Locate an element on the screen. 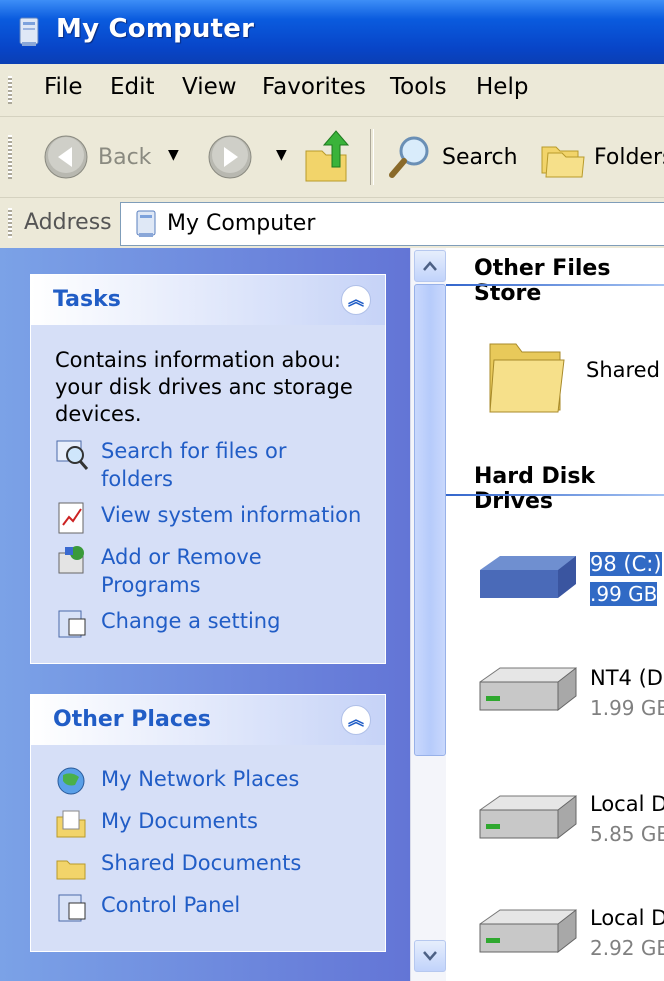 This screenshot has width=664, height=981. control-panel-label: Control Panel is located at coordinates (171, 905).